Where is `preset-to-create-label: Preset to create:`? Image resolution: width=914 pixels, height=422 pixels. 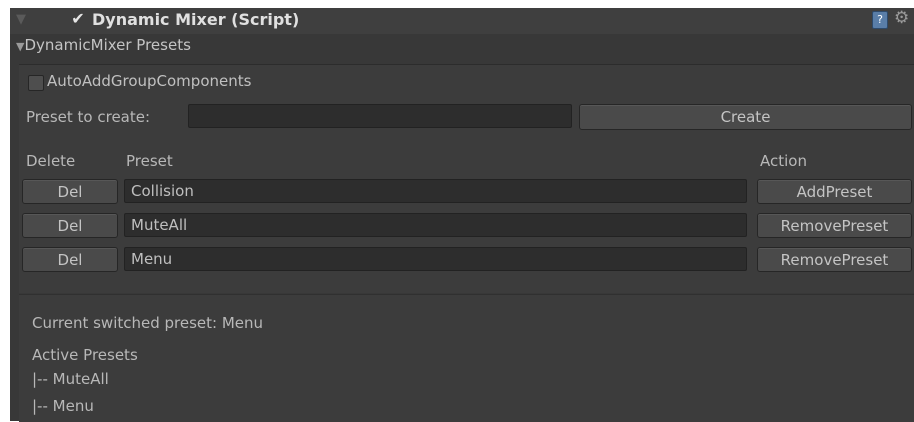 preset-to-create-label: Preset to create: is located at coordinates (88, 117).